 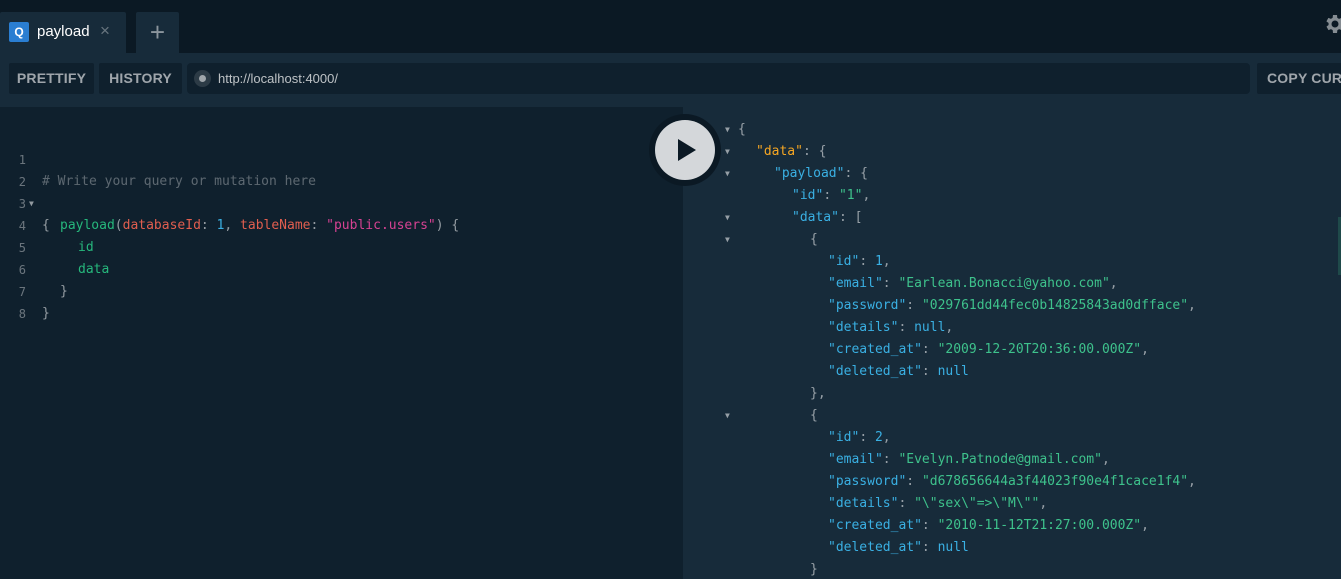 I want to click on query-brace: }, so click(x=46, y=313).